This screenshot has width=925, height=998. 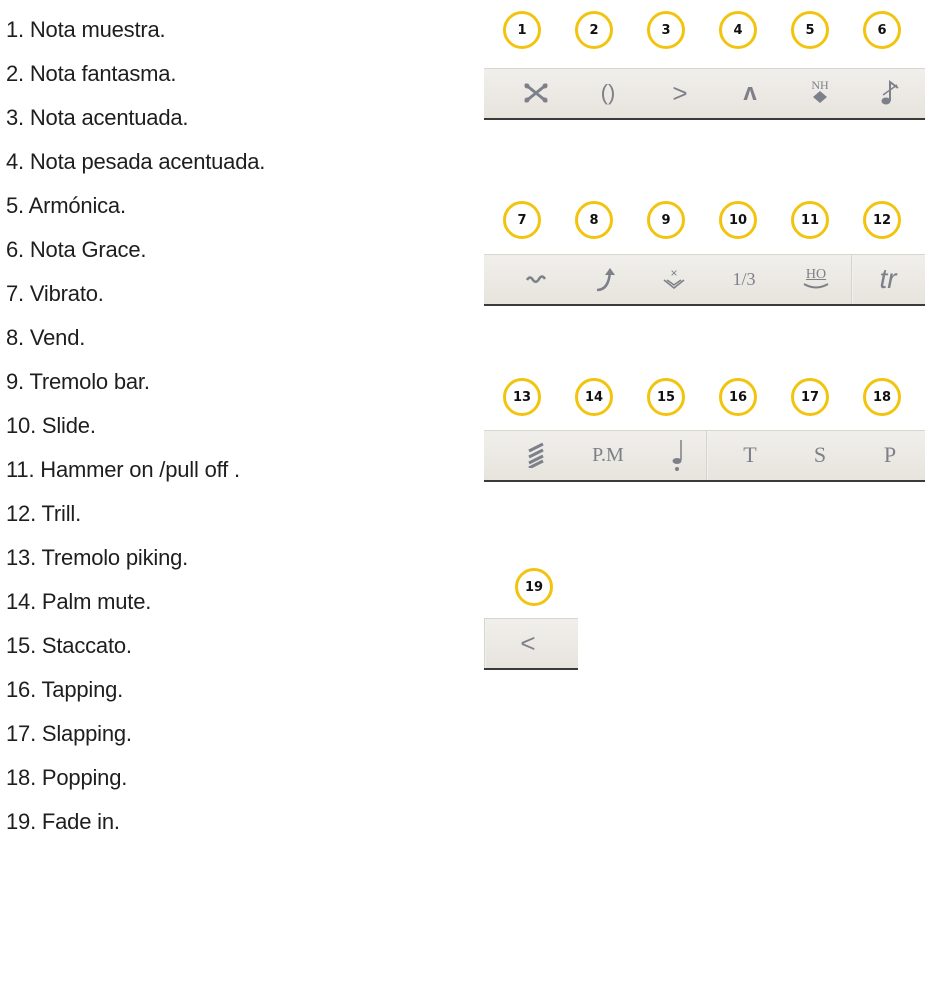 I want to click on bend-arrow-icon, so click(x=605, y=280).